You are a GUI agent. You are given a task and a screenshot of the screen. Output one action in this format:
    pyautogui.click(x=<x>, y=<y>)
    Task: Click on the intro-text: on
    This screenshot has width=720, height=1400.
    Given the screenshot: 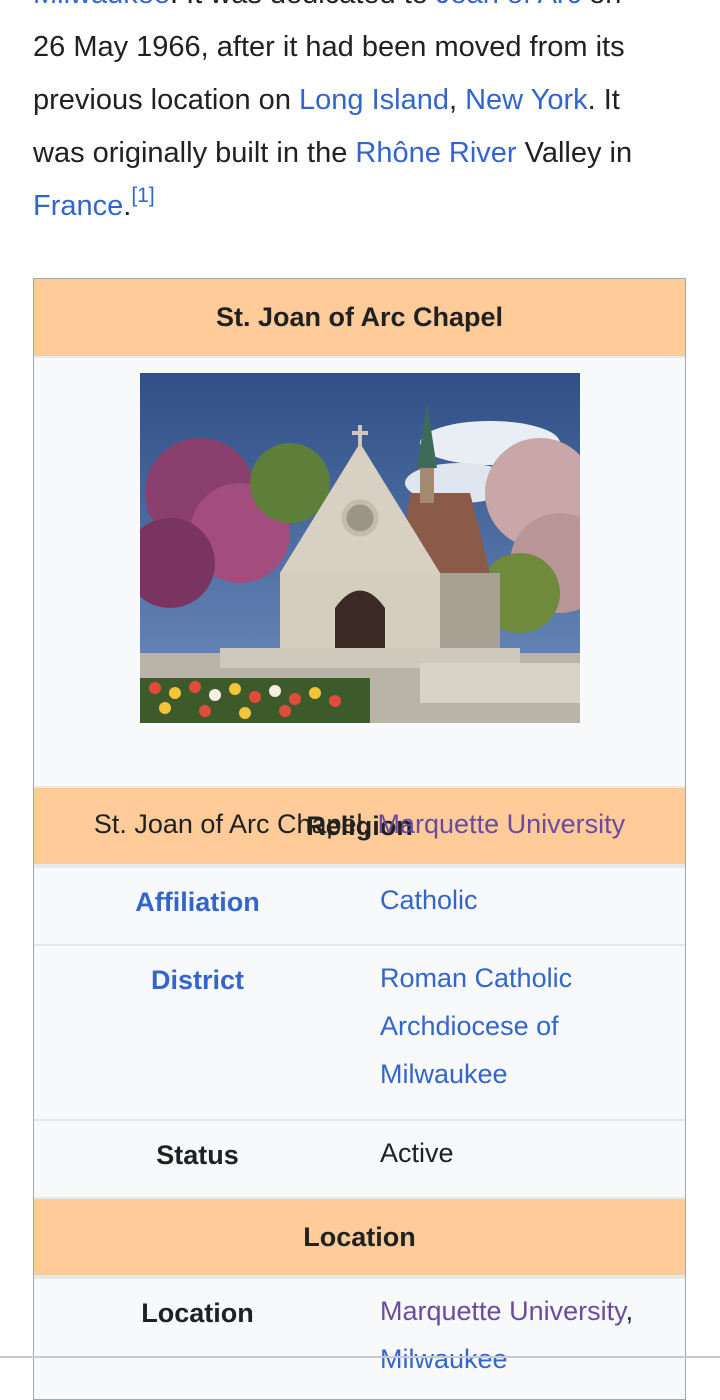 What is the action you would take?
    pyautogui.click(x=601, y=5)
    